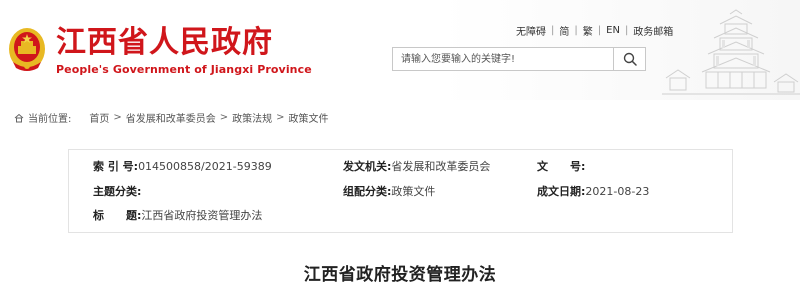 The image size is (800, 290). I want to click on title-row: 标 题:江西省政府投资管理办法, so click(177, 216).